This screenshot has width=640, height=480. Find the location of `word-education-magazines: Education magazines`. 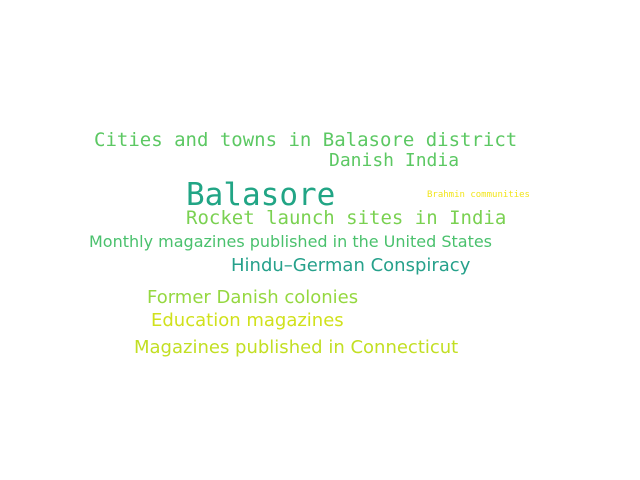

word-education-magazines: Education magazines is located at coordinates (247, 320).